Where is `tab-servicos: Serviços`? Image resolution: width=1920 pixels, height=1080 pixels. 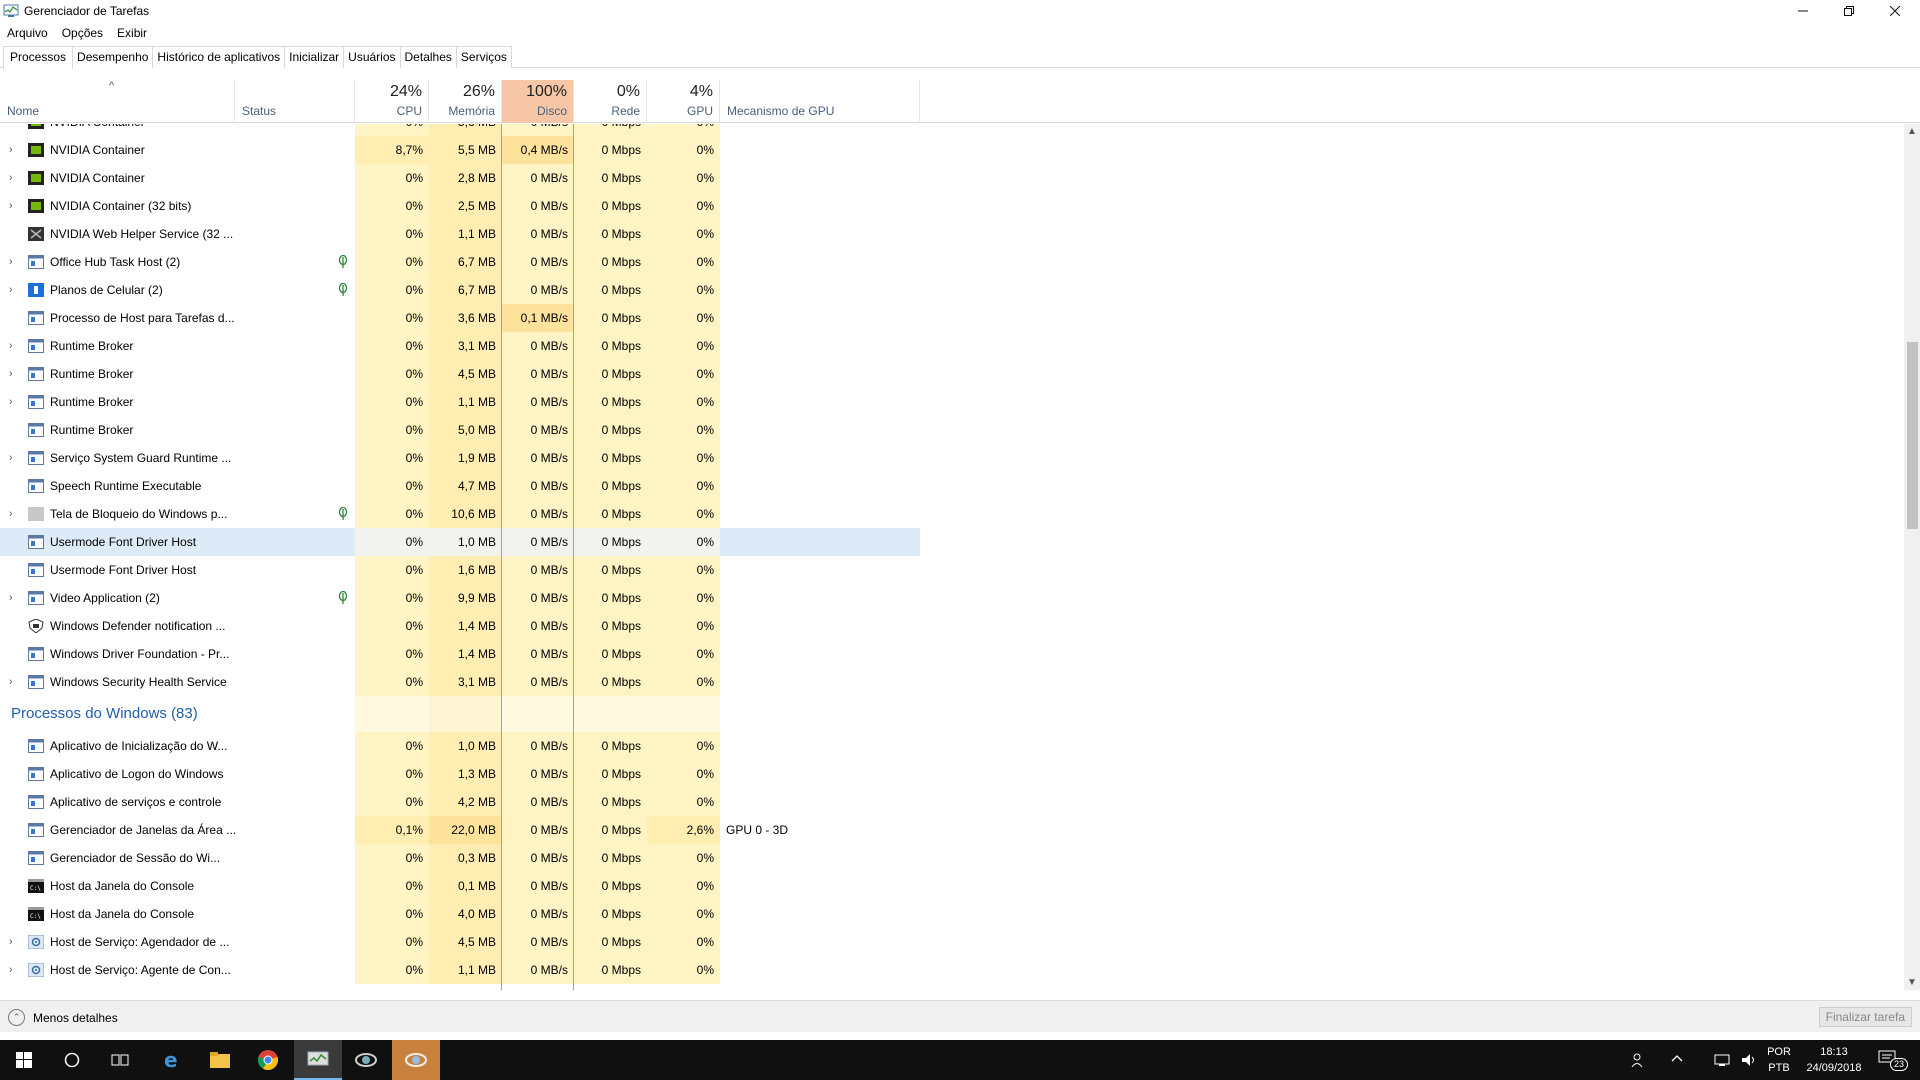 tab-servicos: Serviços is located at coordinates (483, 57).